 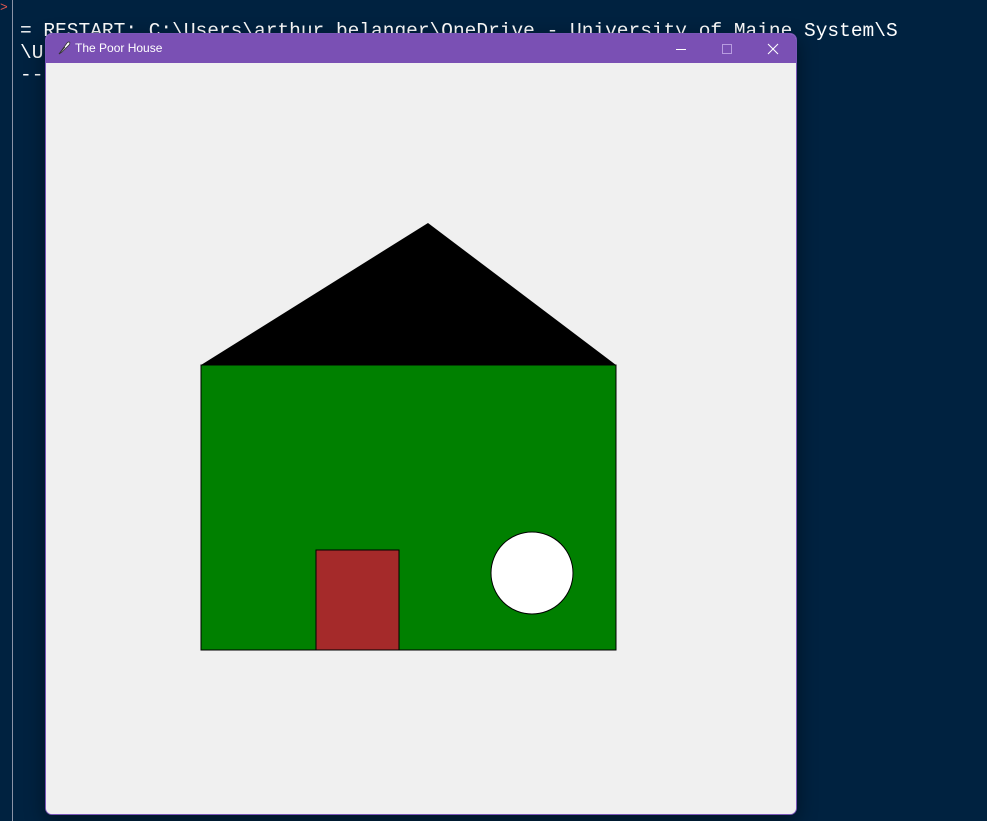 What do you see at coordinates (32, 53) in the screenshot?
I see `shell-line-2: \U` at bounding box center [32, 53].